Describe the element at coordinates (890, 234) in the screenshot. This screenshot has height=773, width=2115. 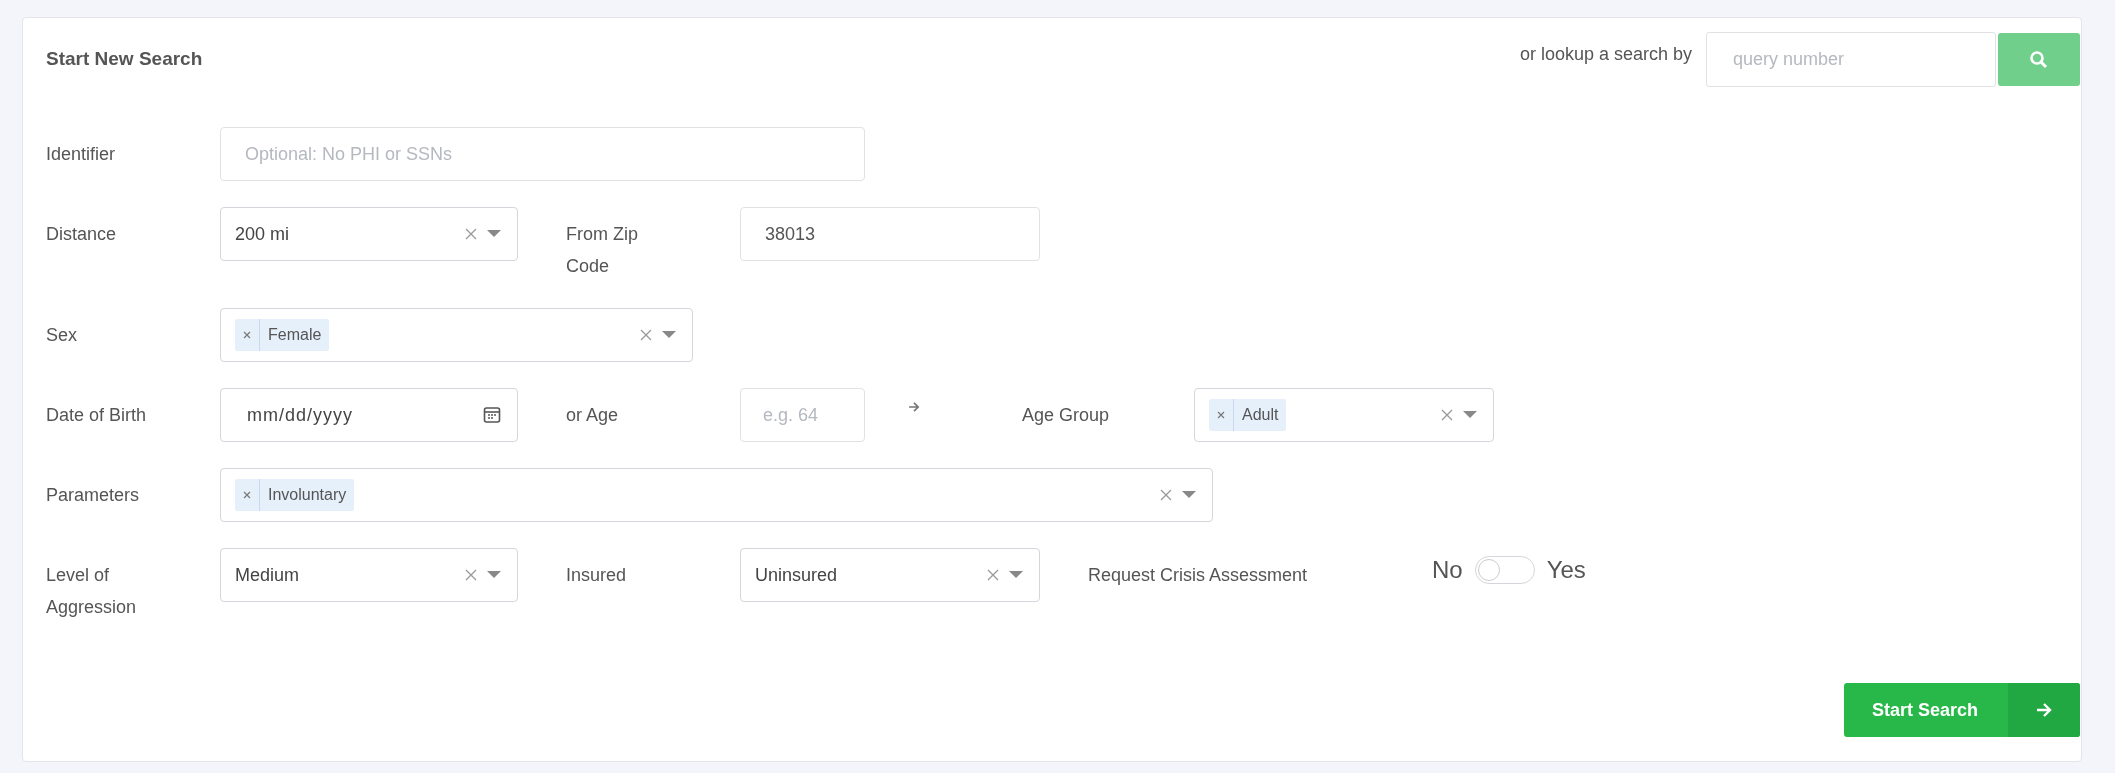
I see `zip-code-field: 38013` at that location.